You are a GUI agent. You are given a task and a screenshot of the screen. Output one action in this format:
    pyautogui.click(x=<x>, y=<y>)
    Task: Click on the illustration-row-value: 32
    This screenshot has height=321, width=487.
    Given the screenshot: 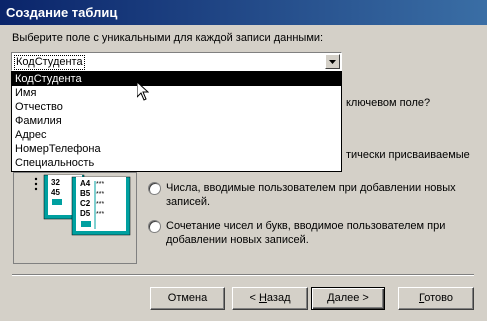 What is the action you would take?
    pyautogui.click(x=55, y=182)
    